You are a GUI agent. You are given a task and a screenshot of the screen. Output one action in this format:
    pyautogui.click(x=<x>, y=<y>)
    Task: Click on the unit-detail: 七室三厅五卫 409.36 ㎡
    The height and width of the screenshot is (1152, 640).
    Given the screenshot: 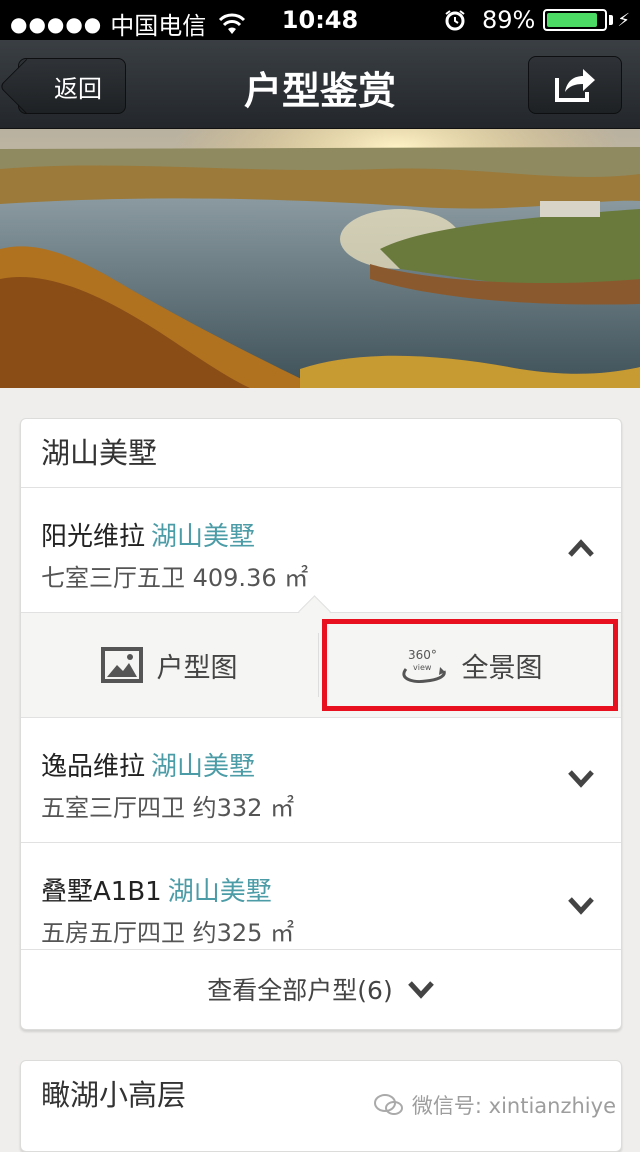 What is the action you would take?
    pyautogui.click(x=175, y=578)
    